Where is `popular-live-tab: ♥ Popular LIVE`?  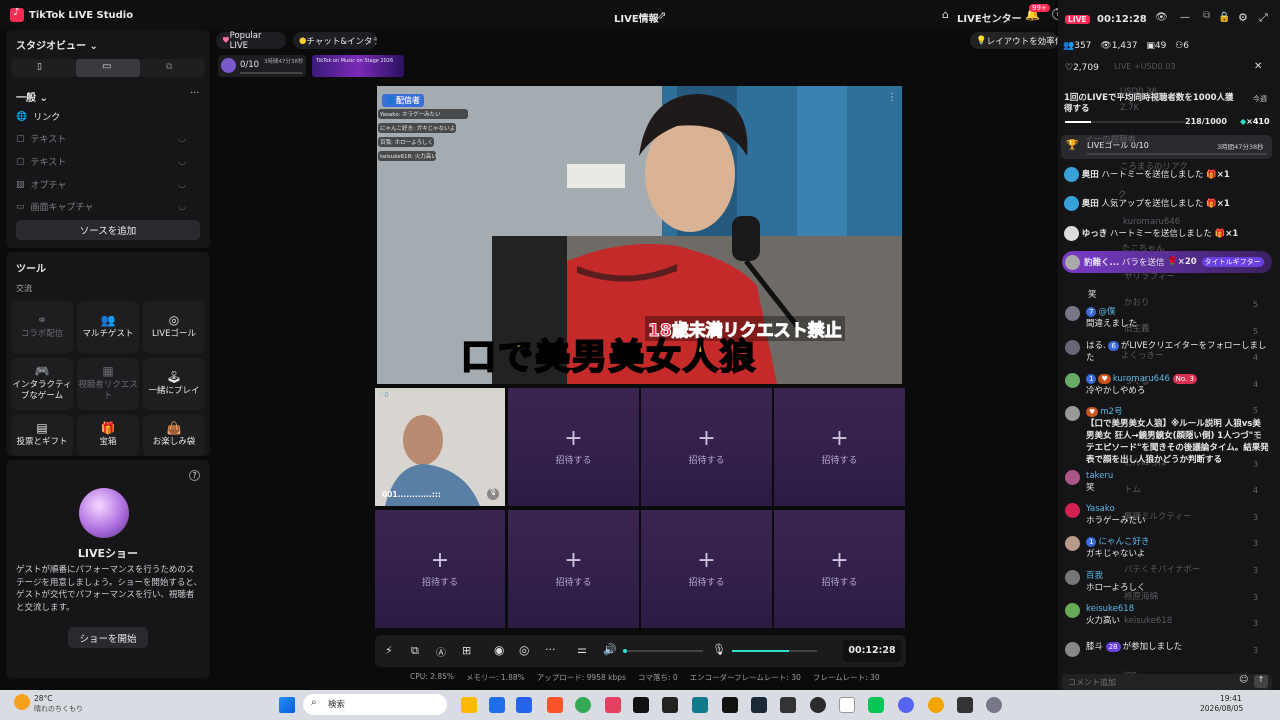
popular-live-tab: ♥ Popular LIVE is located at coordinates (251, 41).